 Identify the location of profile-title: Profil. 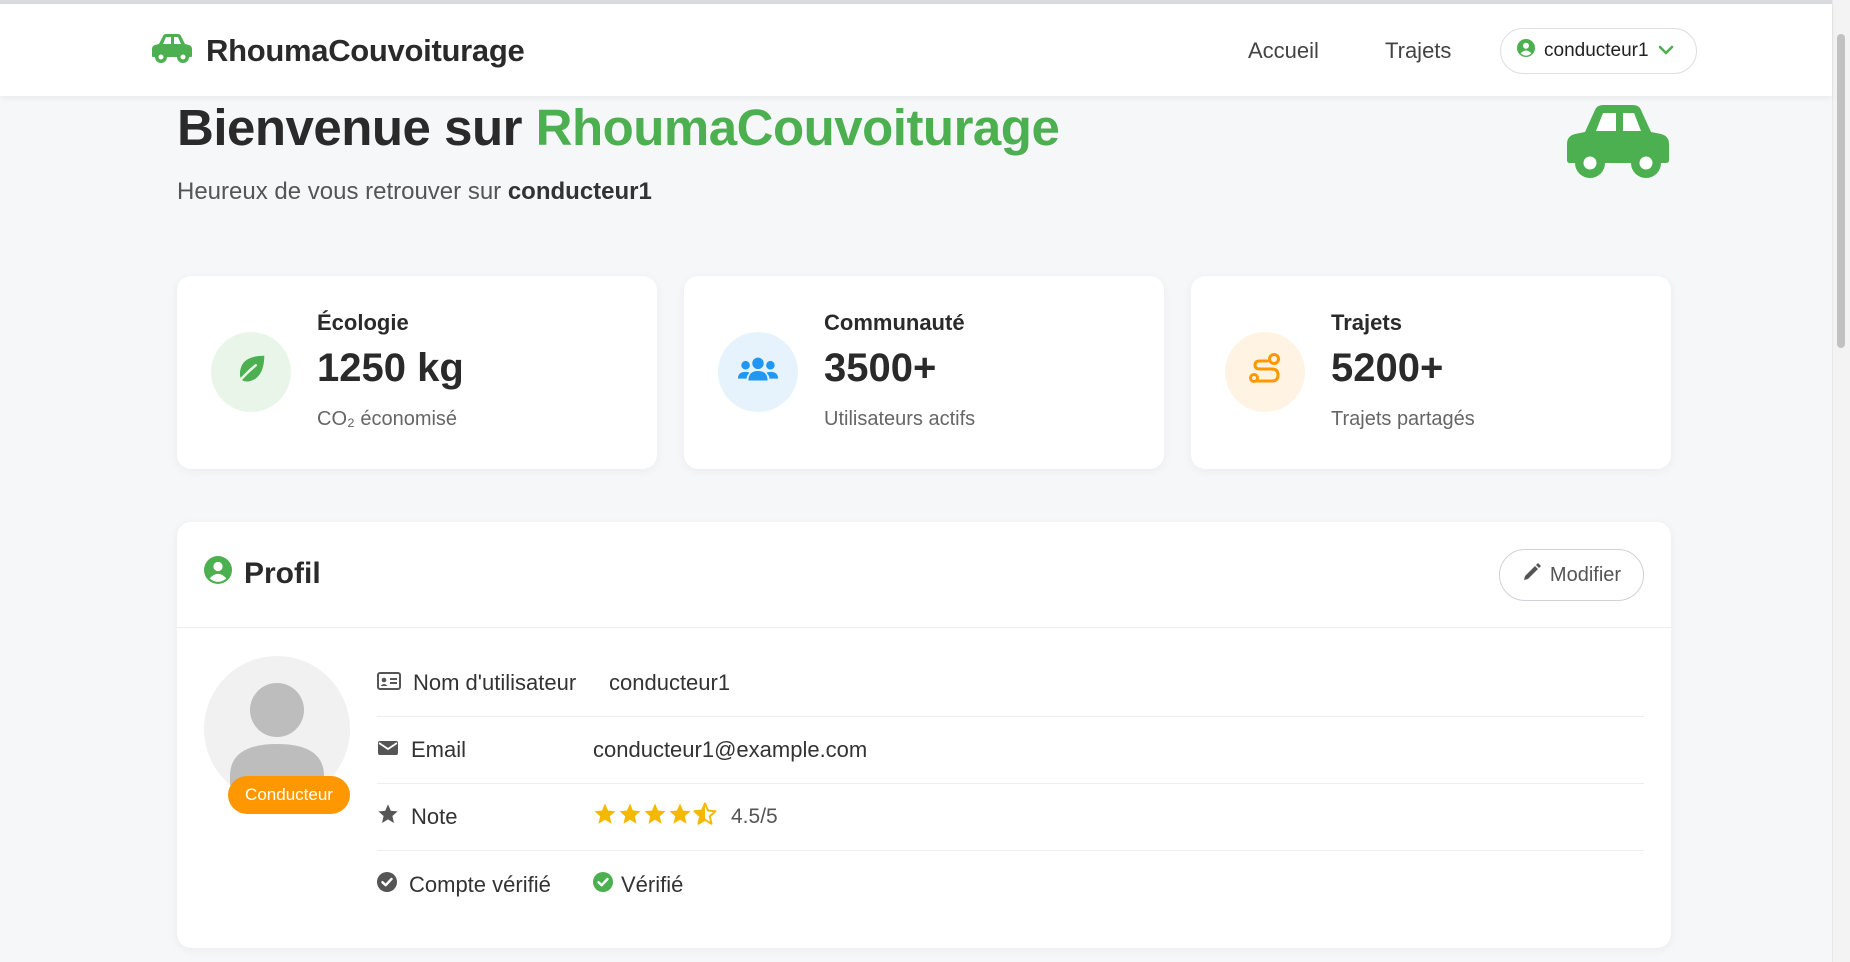
(262, 574).